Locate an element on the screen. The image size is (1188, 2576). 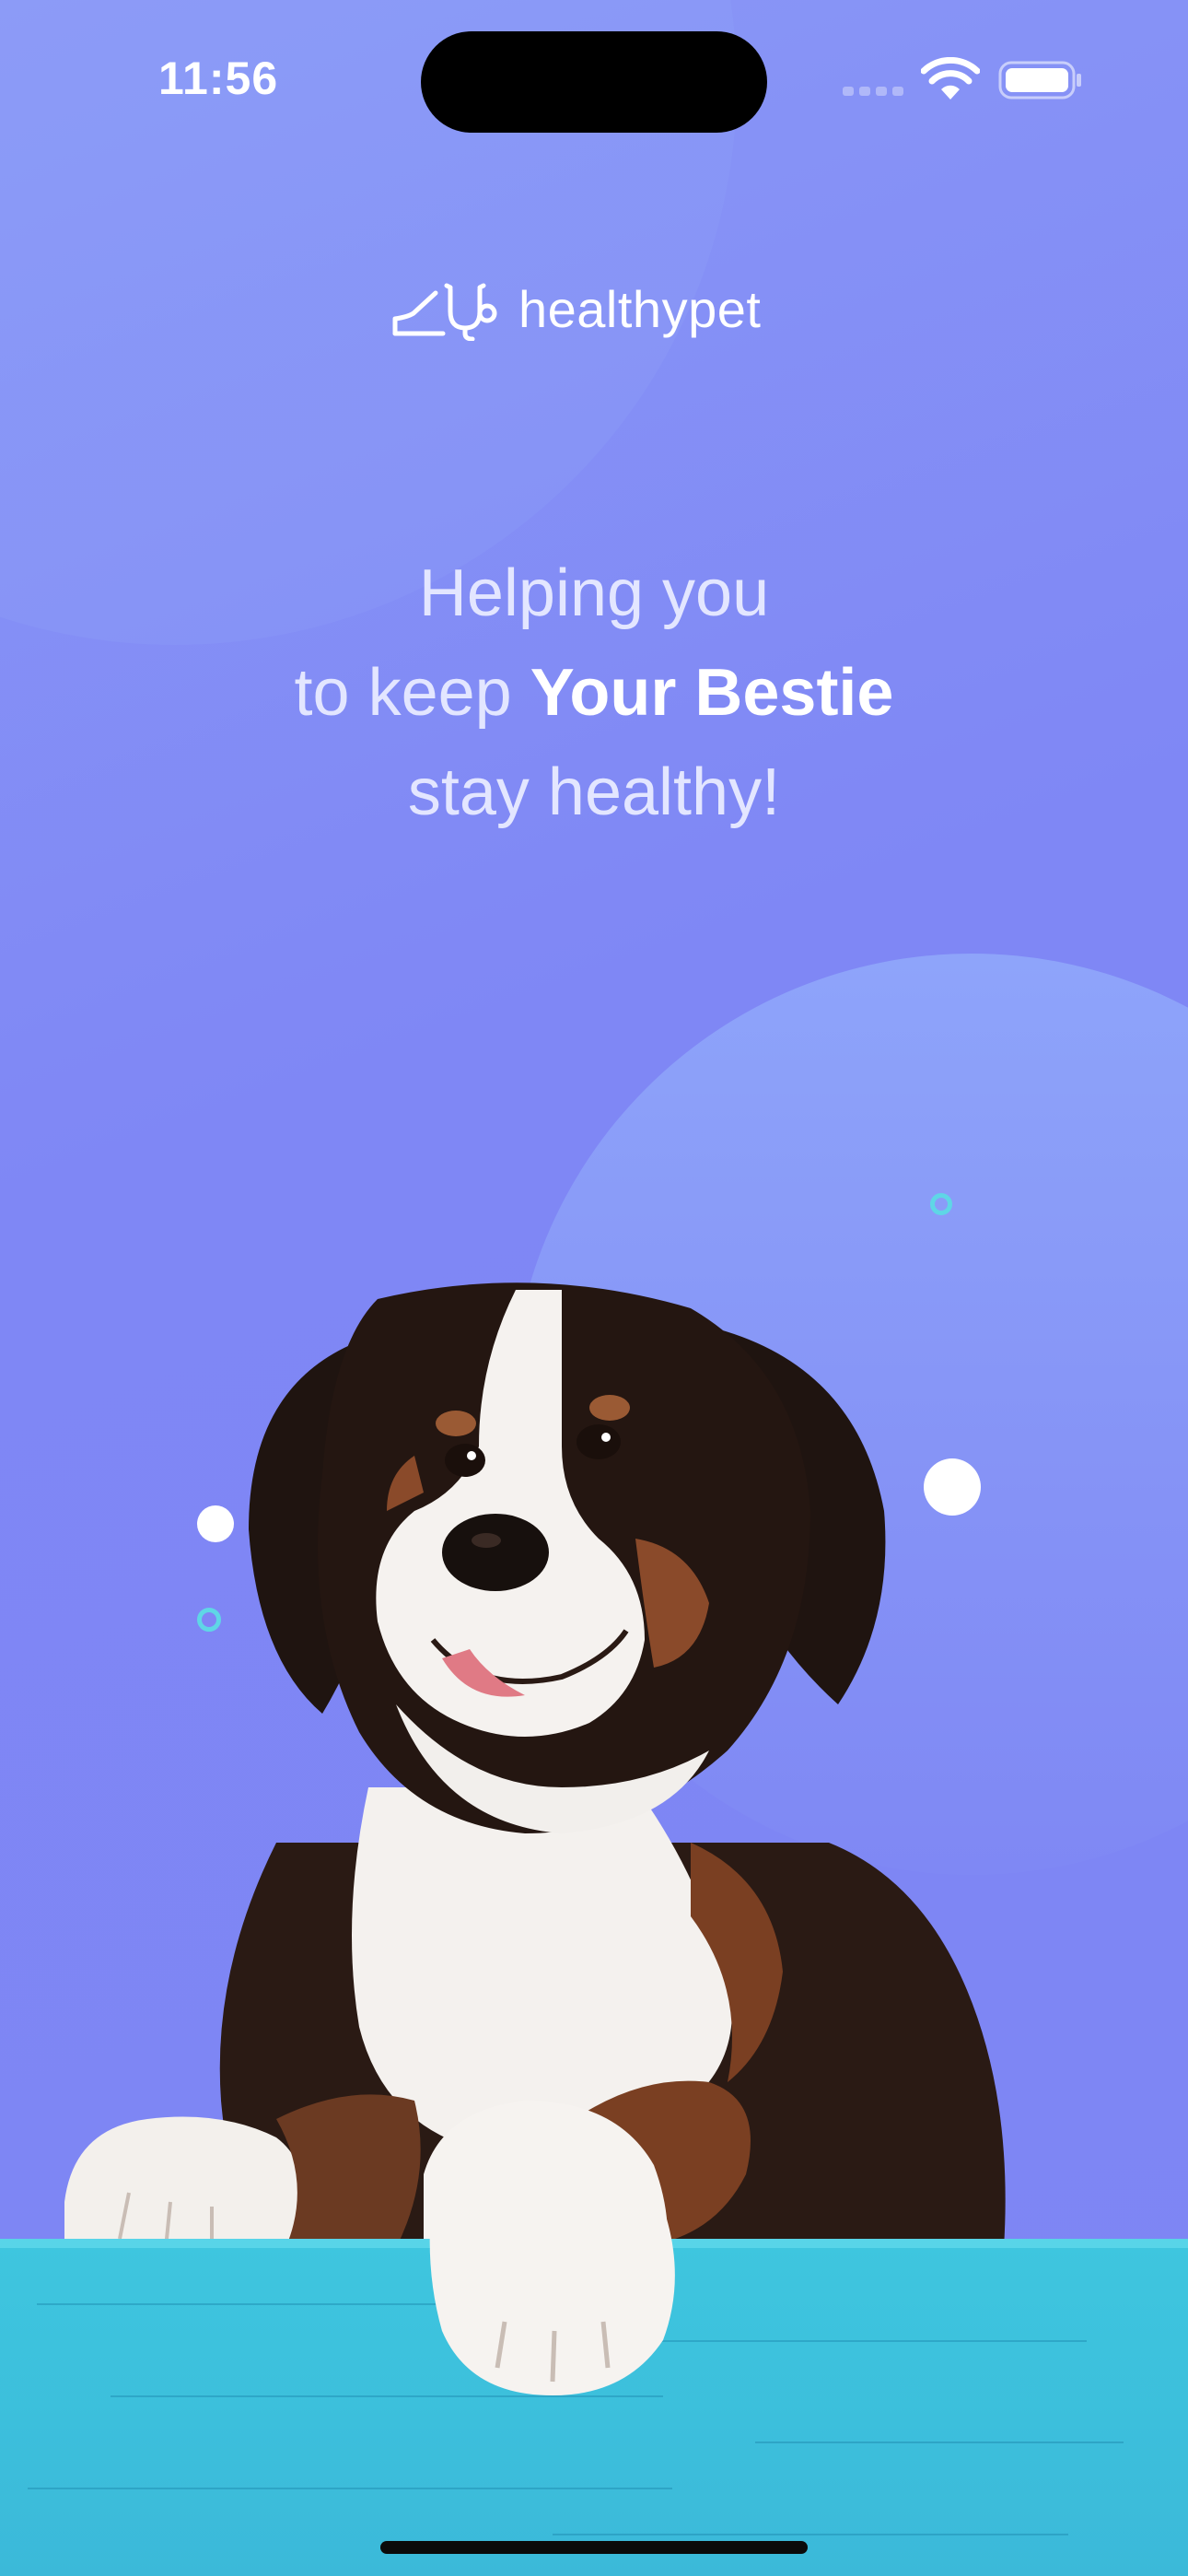
pet-bowl-stethoscope-icon is located at coordinates (444, 312).